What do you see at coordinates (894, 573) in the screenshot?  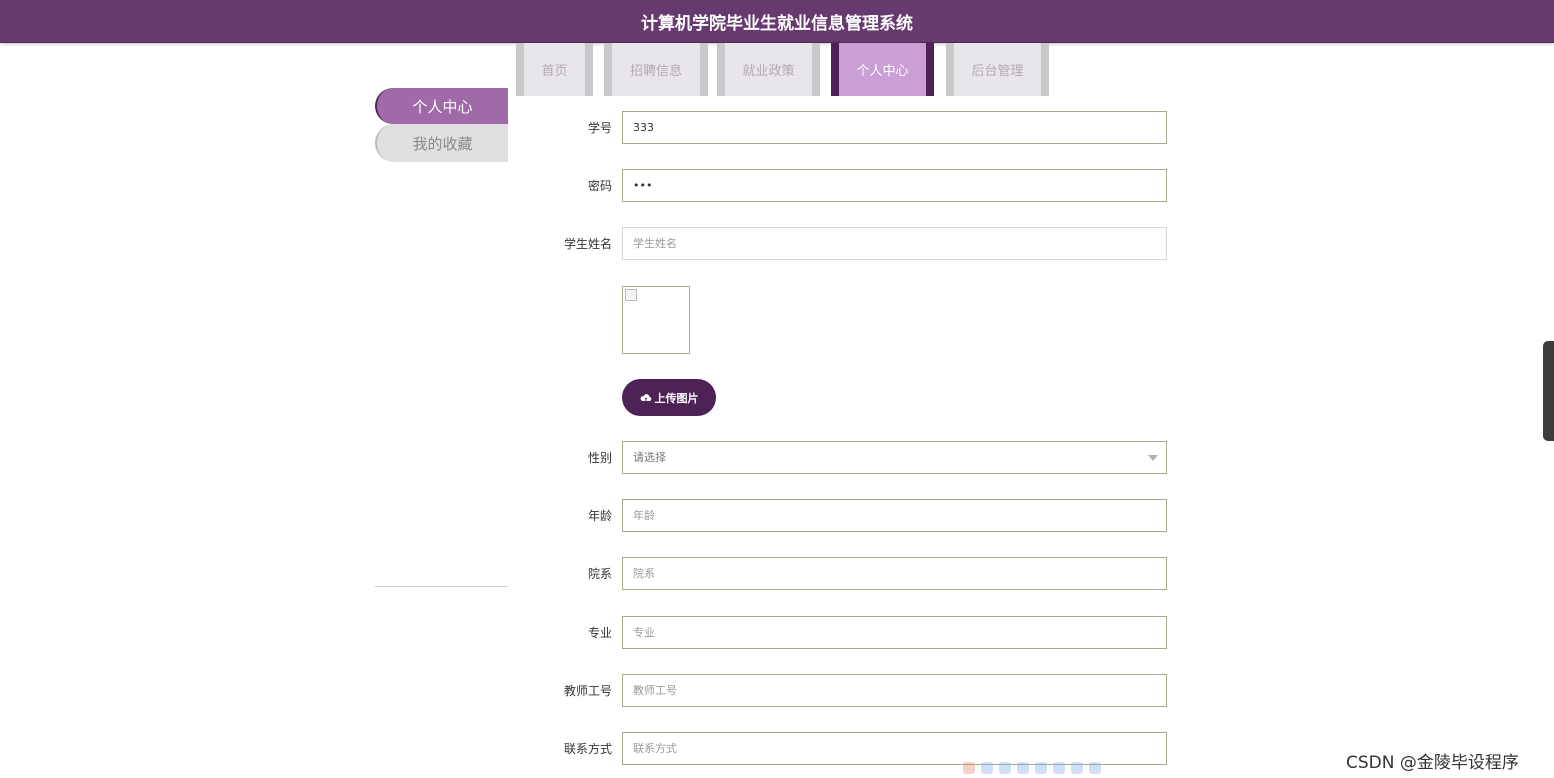 I see `department-input` at bounding box center [894, 573].